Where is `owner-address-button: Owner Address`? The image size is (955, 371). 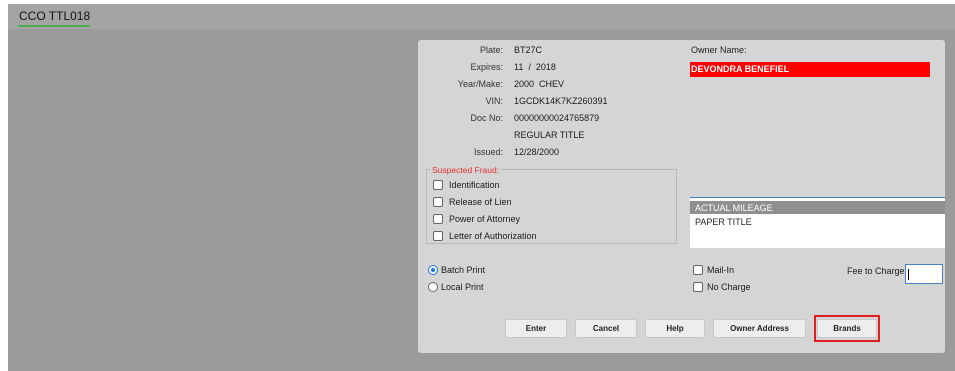
owner-address-button: Owner Address is located at coordinates (759, 328).